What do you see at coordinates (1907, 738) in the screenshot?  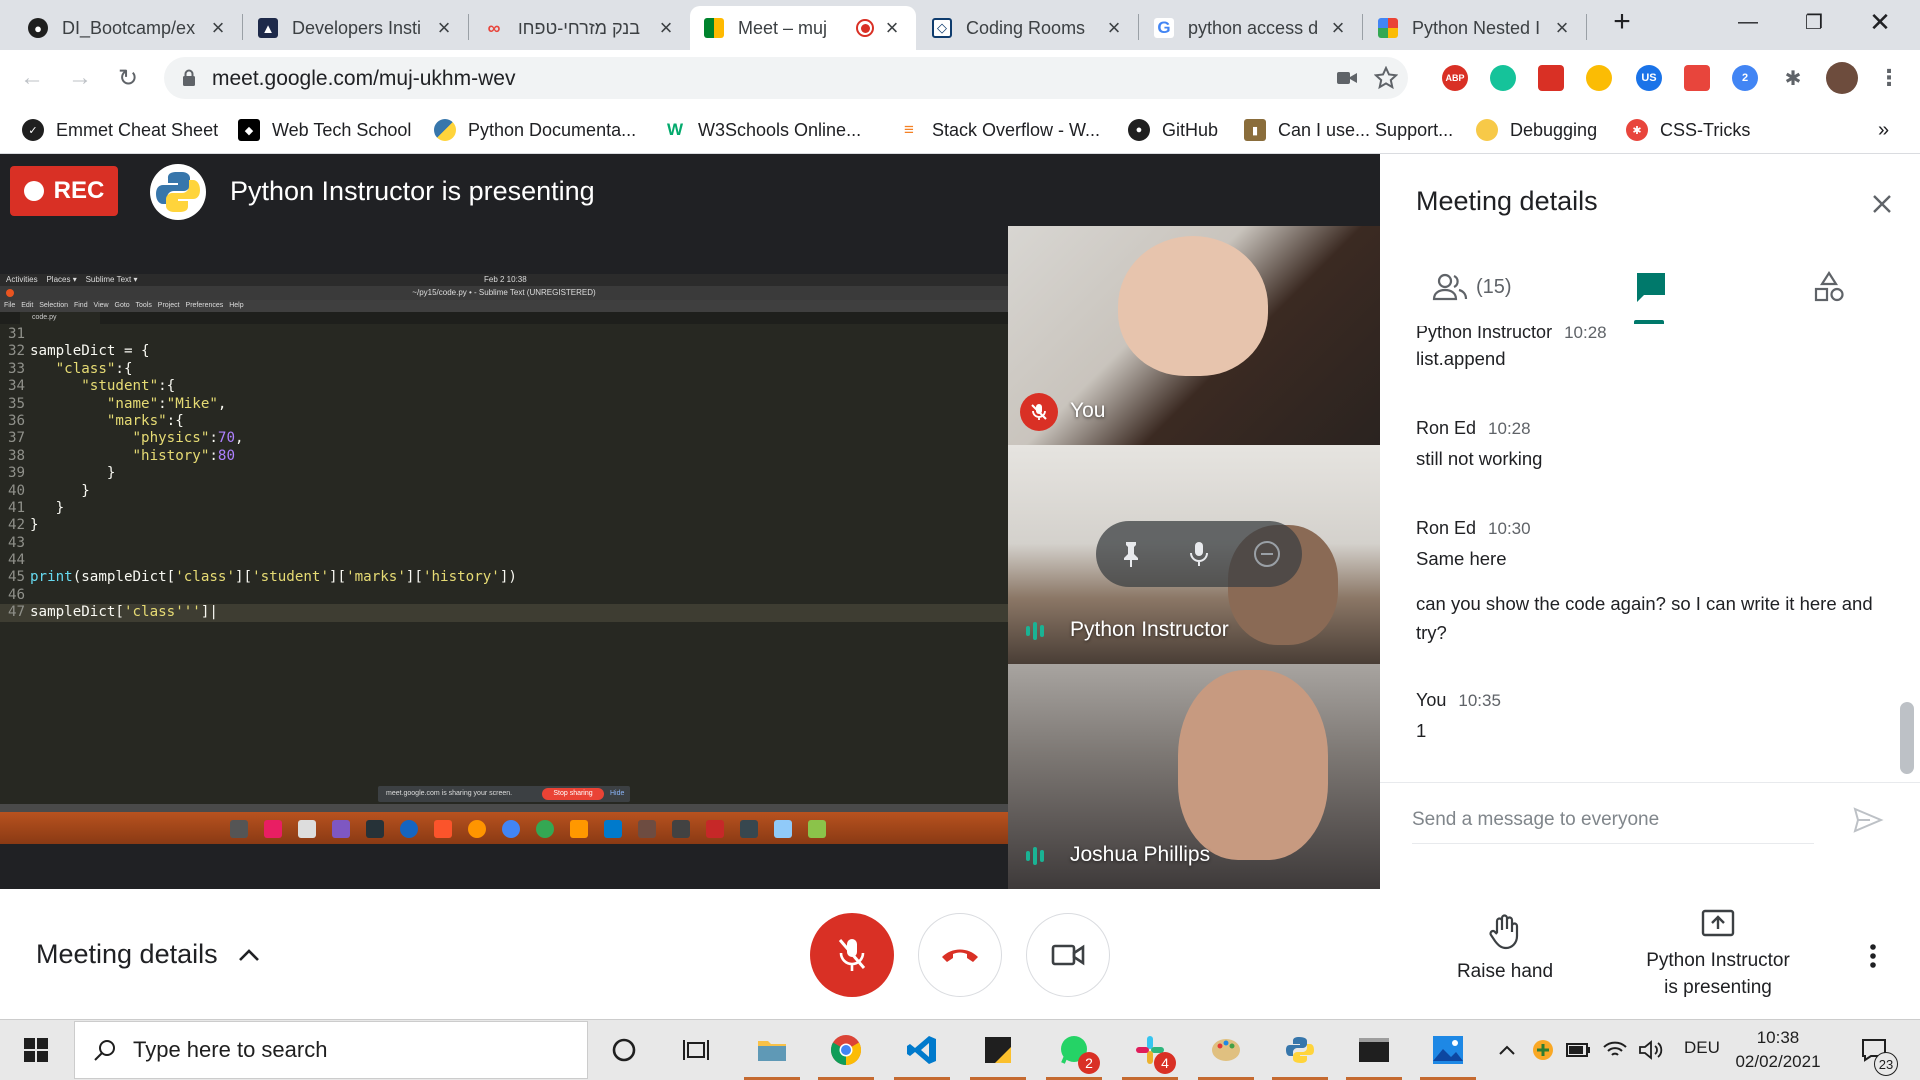 I see `chat-scrollbar` at bounding box center [1907, 738].